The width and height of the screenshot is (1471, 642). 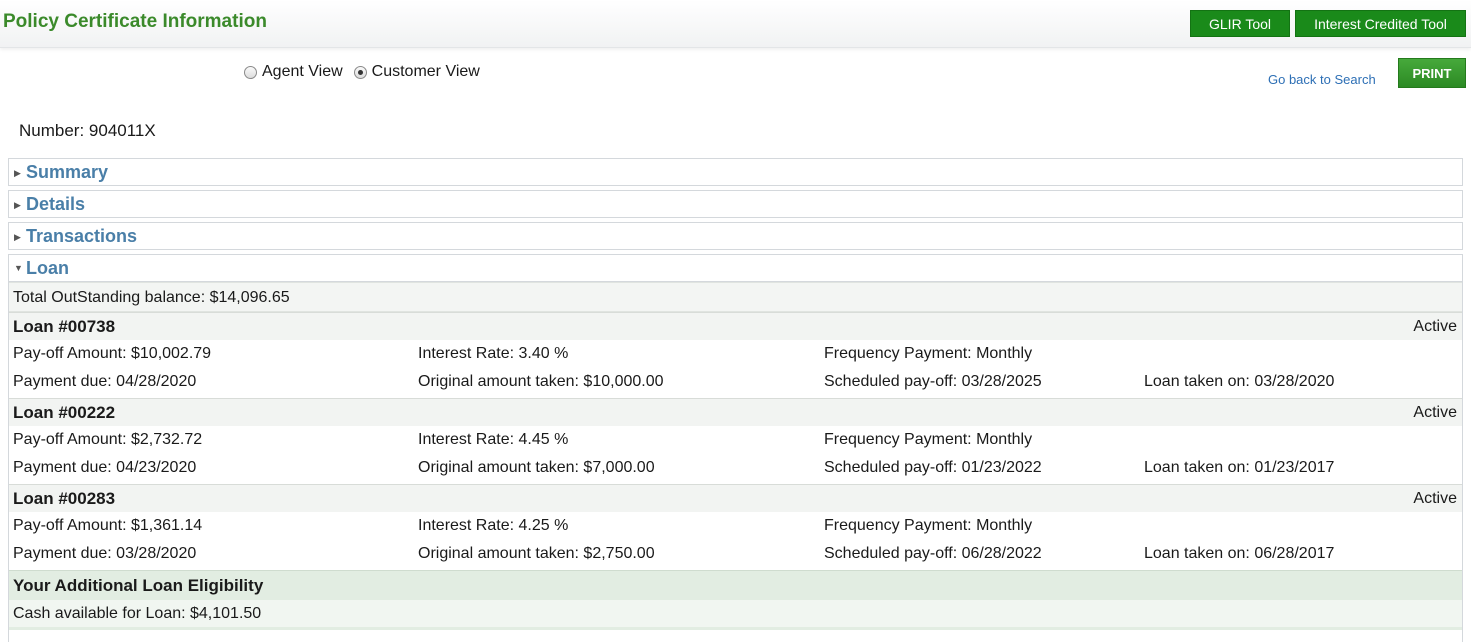 I want to click on agent-view-option: Agent View, so click(x=293, y=72).